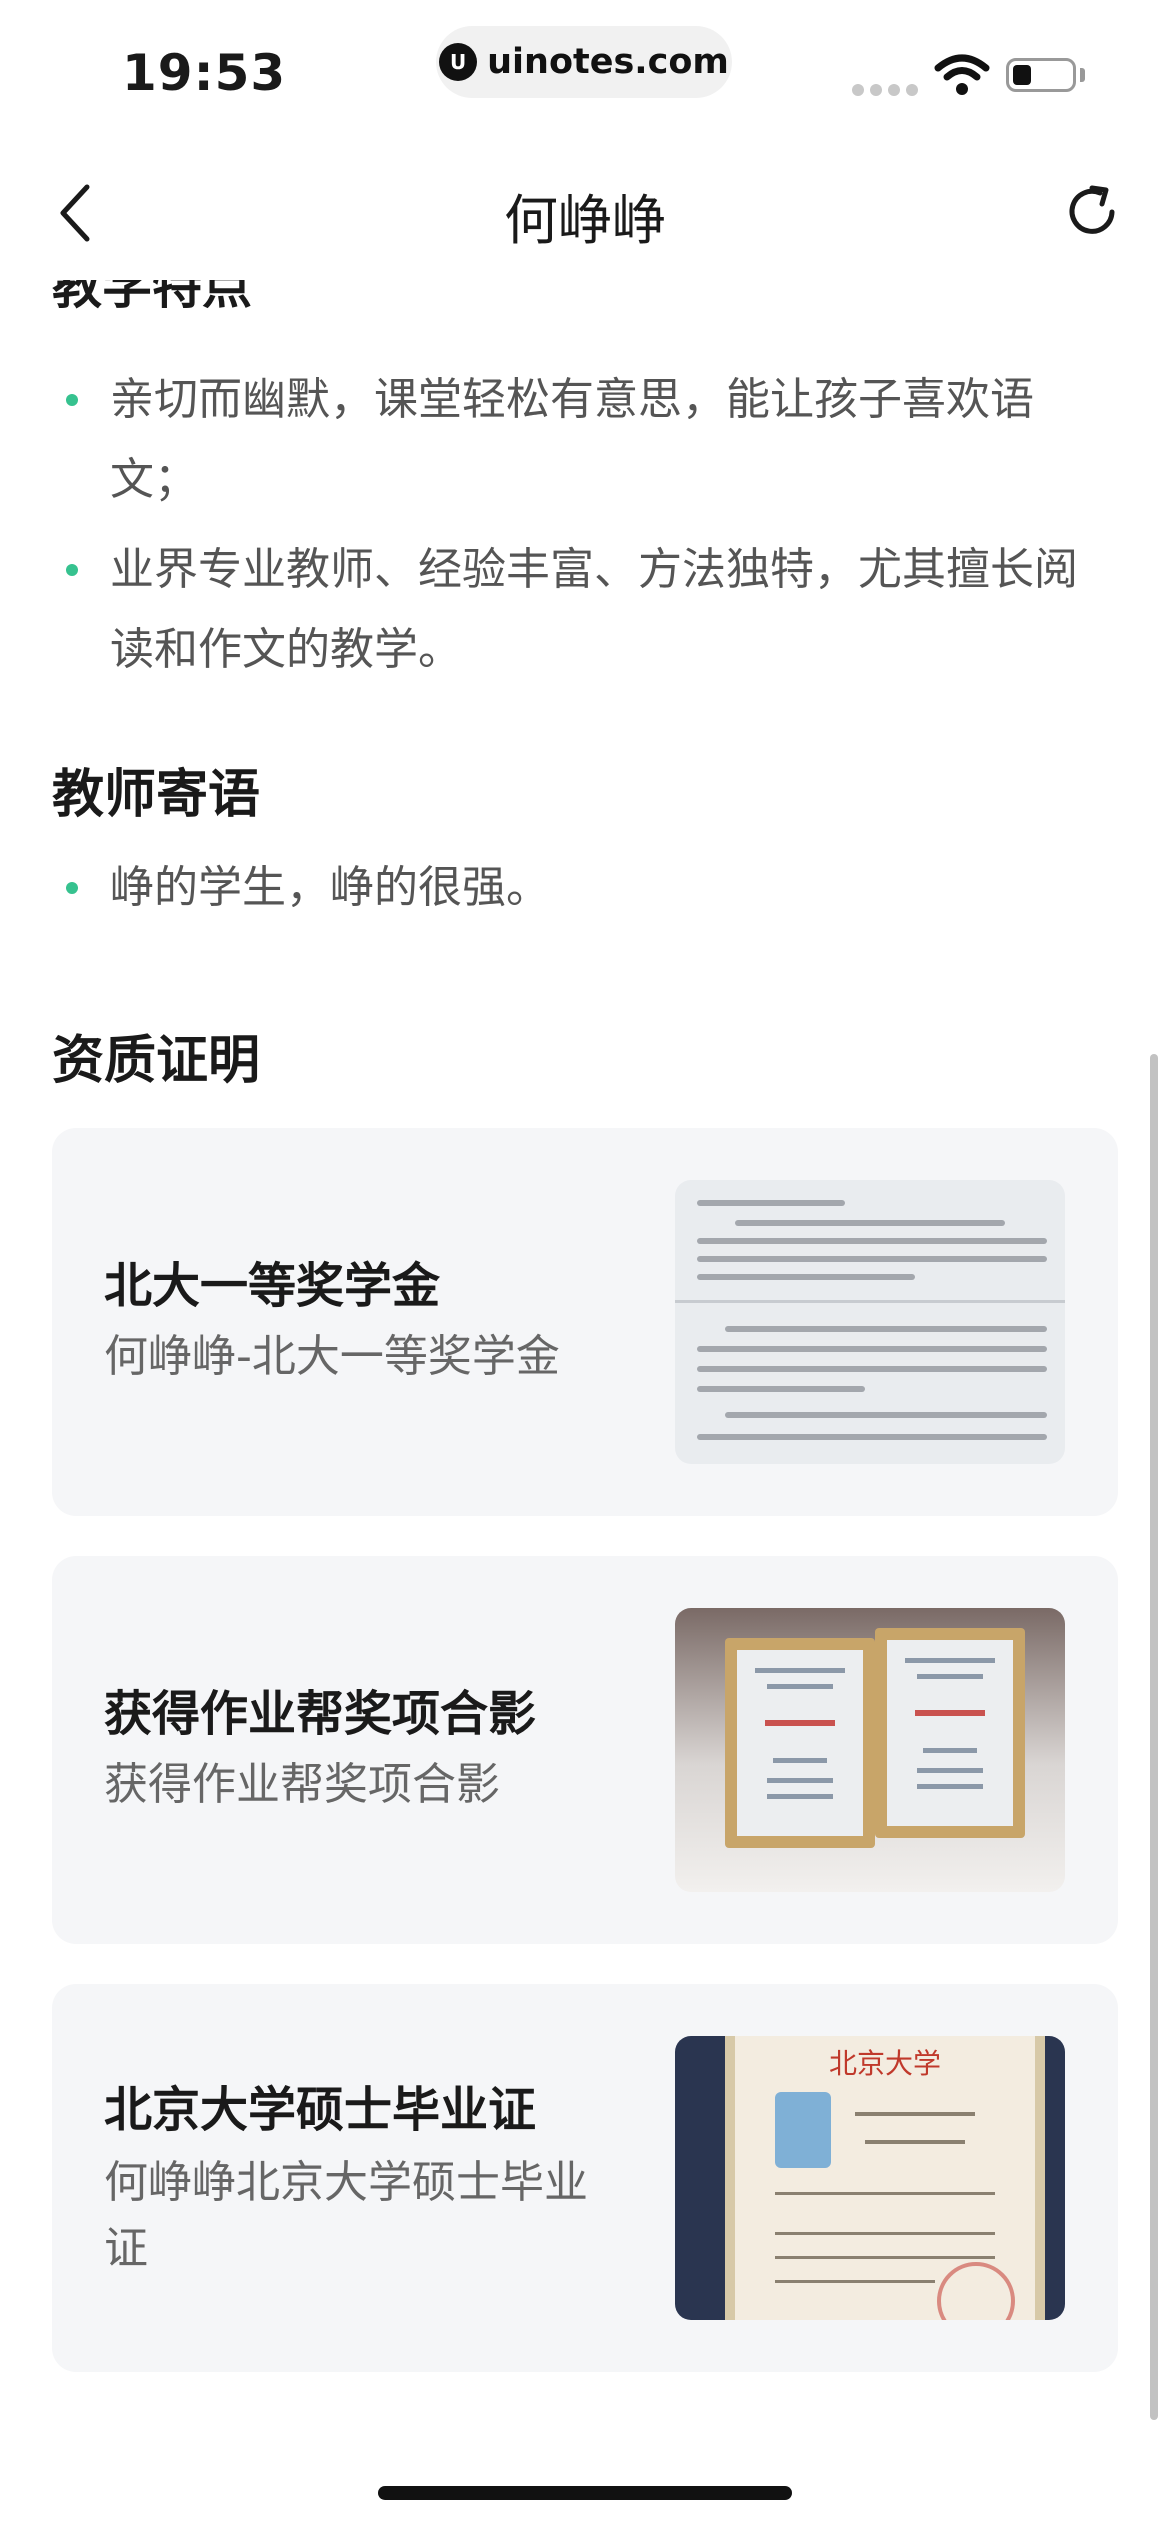 The height and width of the screenshot is (2532, 1170). What do you see at coordinates (302, 1784) in the screenshot?
I see `certificate-subtitle: 获得作业帮奖项合影` at bounding box center [302, 1784].